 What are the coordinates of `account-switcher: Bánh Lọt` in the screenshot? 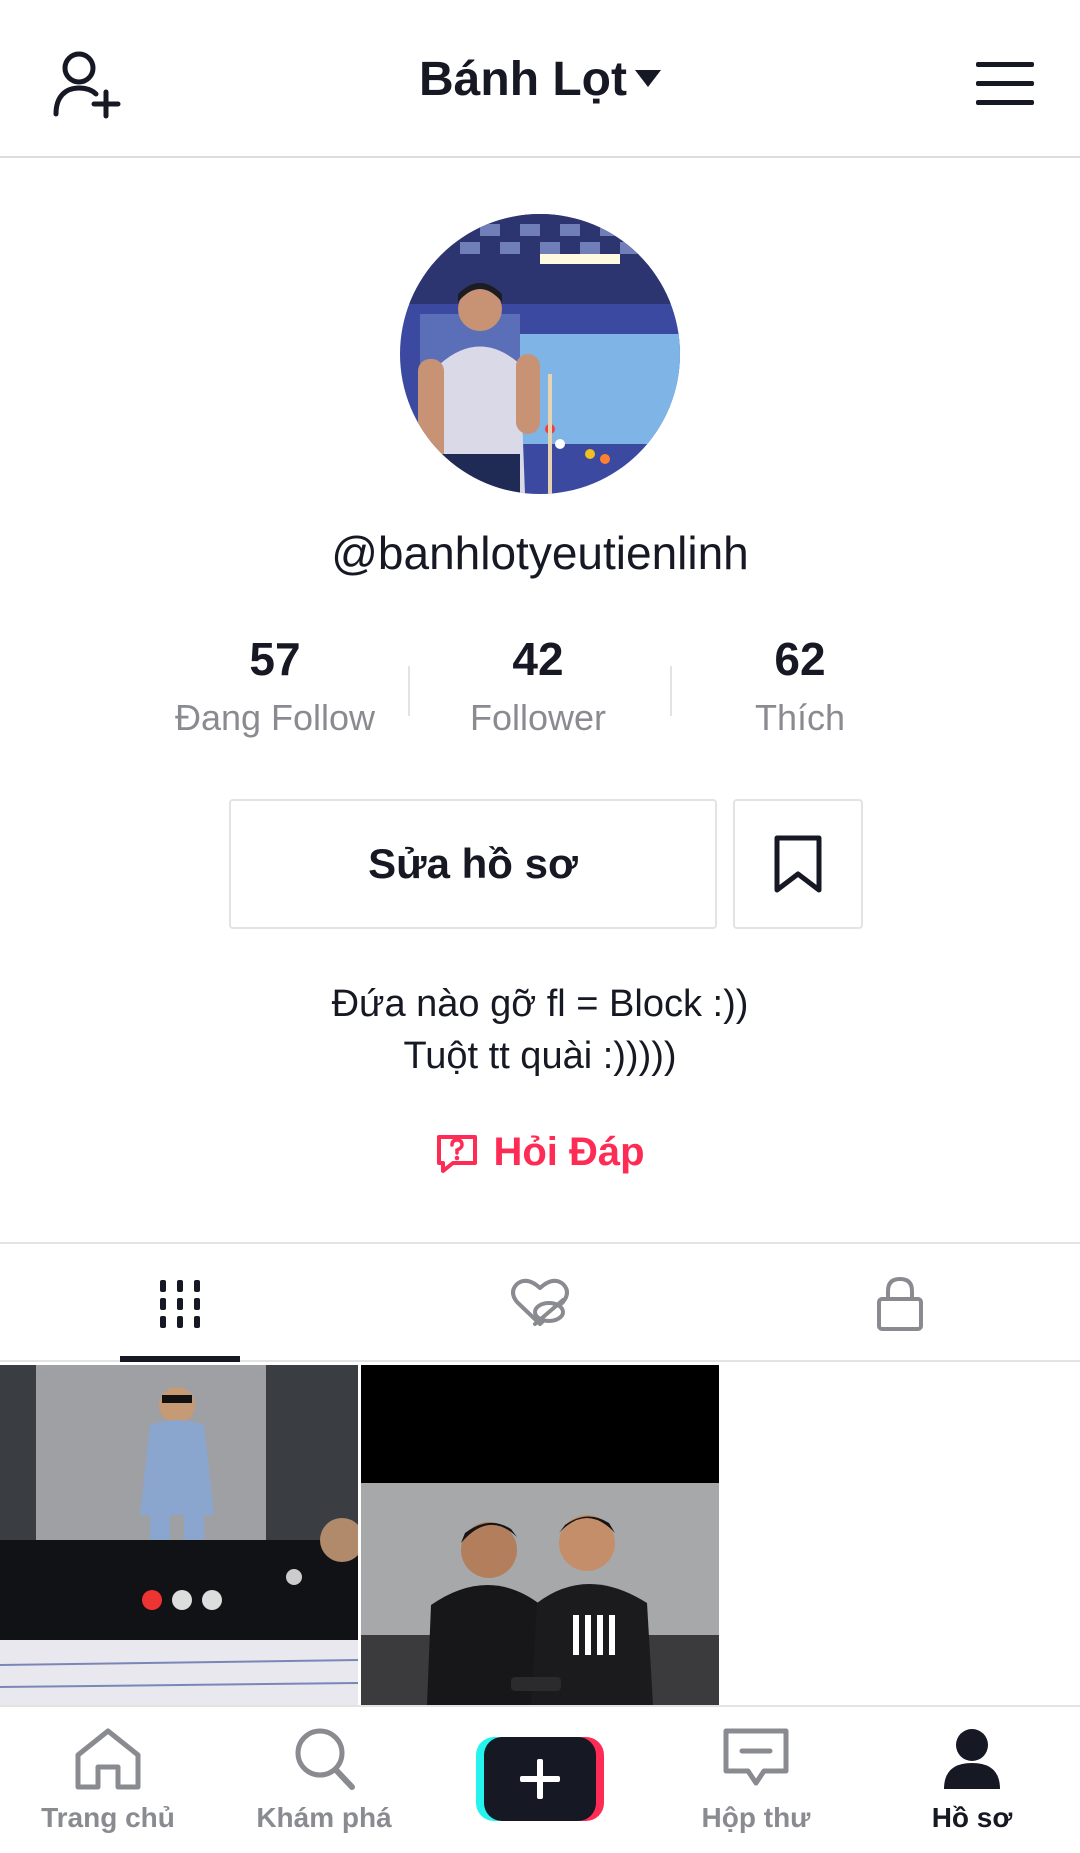 It's located at (540, 79).